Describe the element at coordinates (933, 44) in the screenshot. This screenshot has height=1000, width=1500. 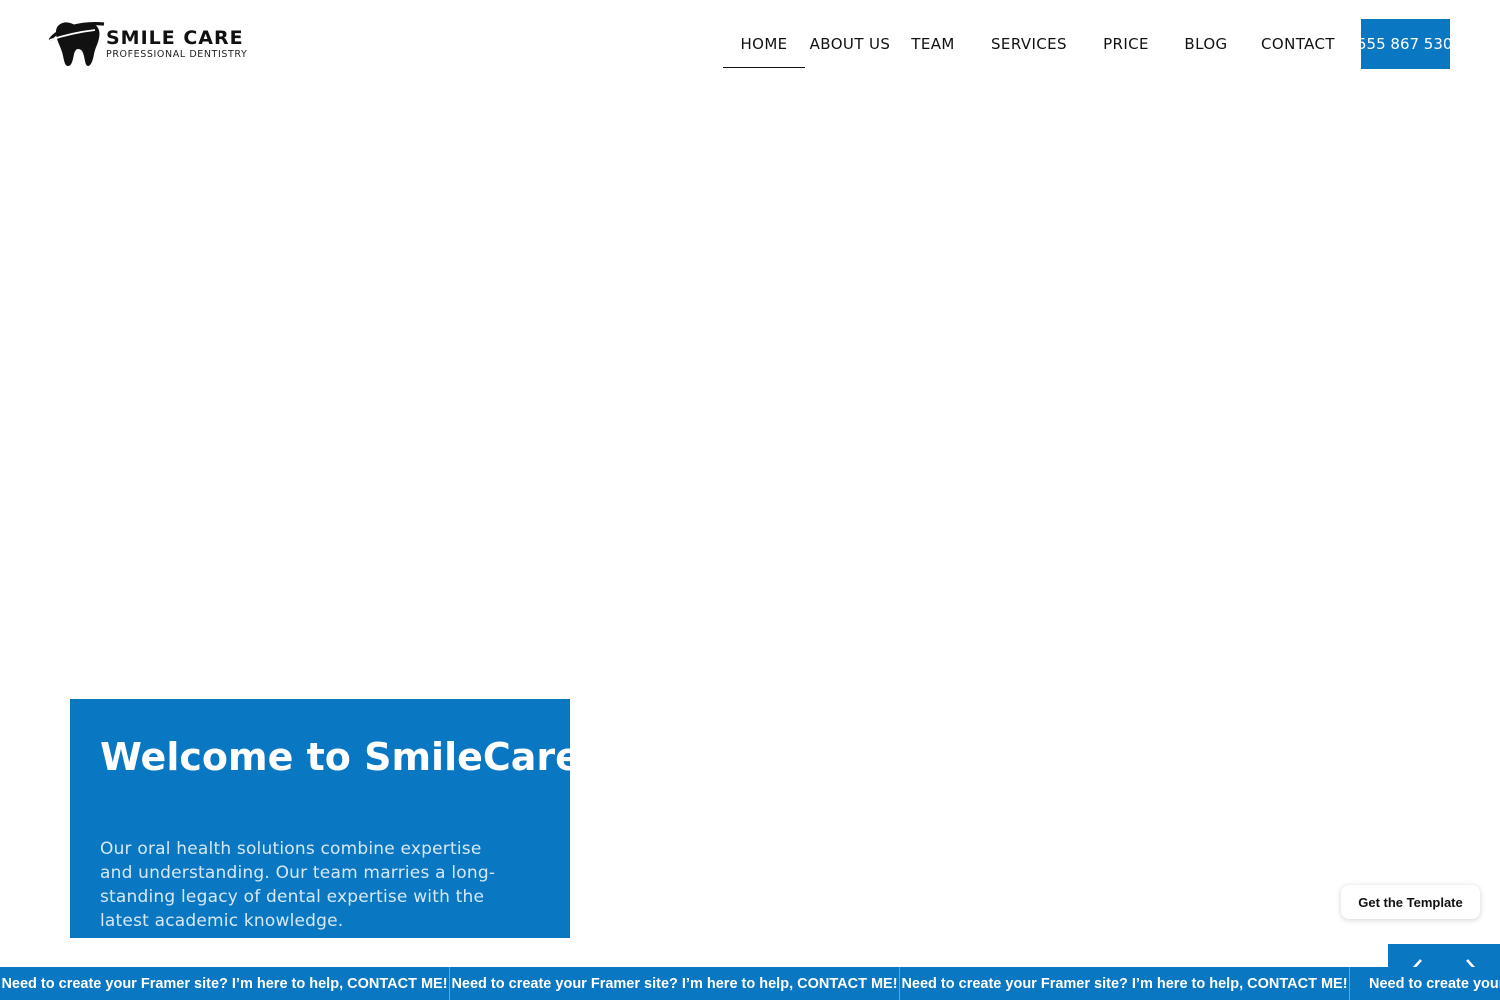
I see `nav-item-team: TEAM` at that location.